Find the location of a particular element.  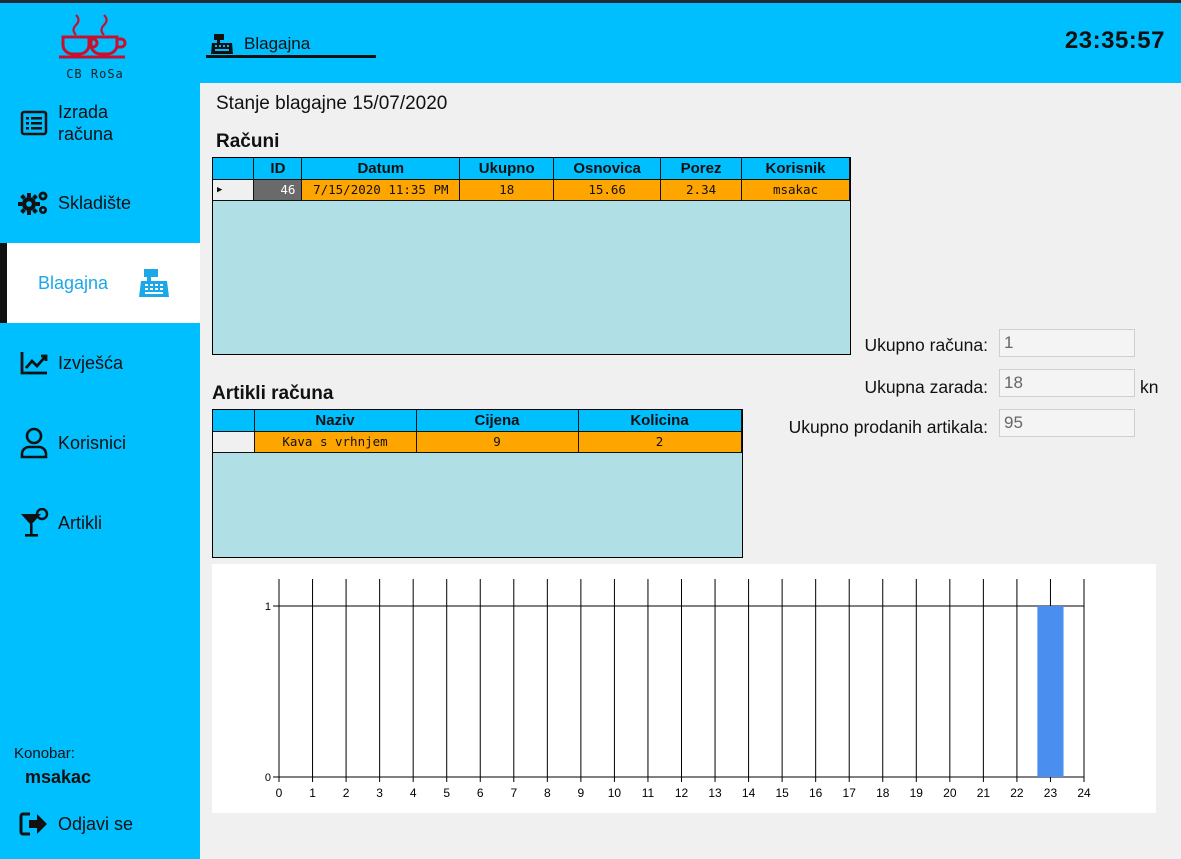

sidebar-item-label-line1: Izrada is located at coordinates (83, 112).